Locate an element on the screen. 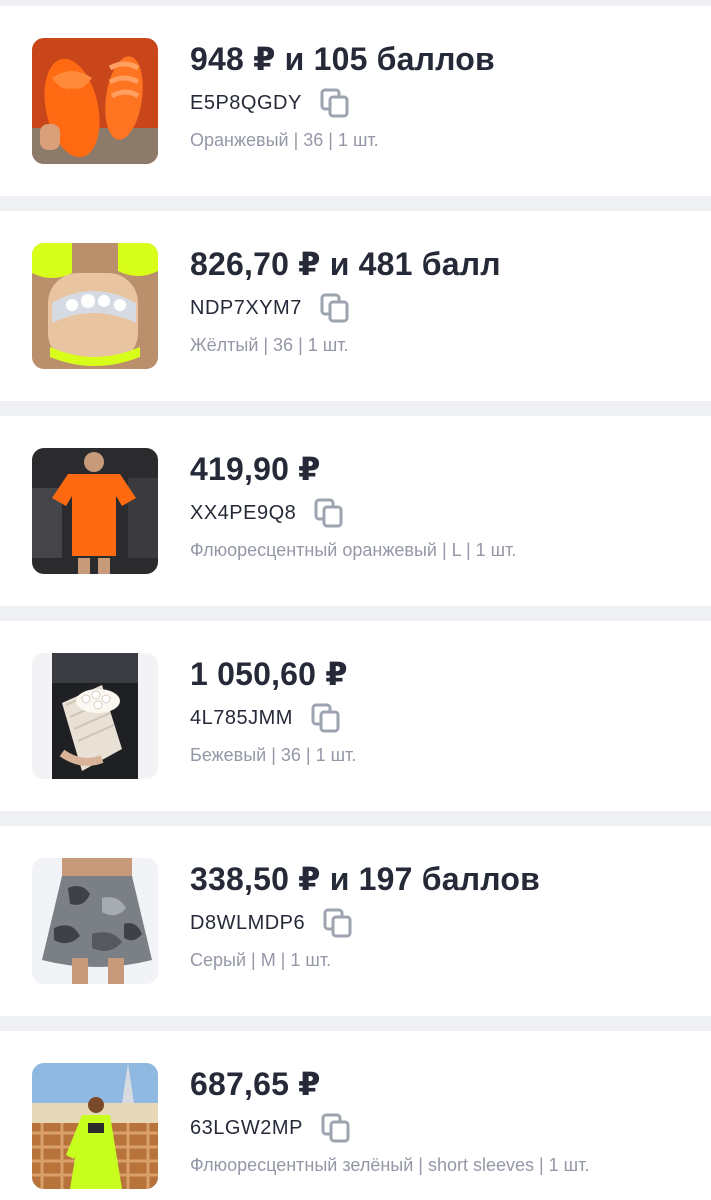 Image resolution: width=711 pixels, height=1200 pixels. grey-camo-skirt-image is located at coordinates (95, 921).